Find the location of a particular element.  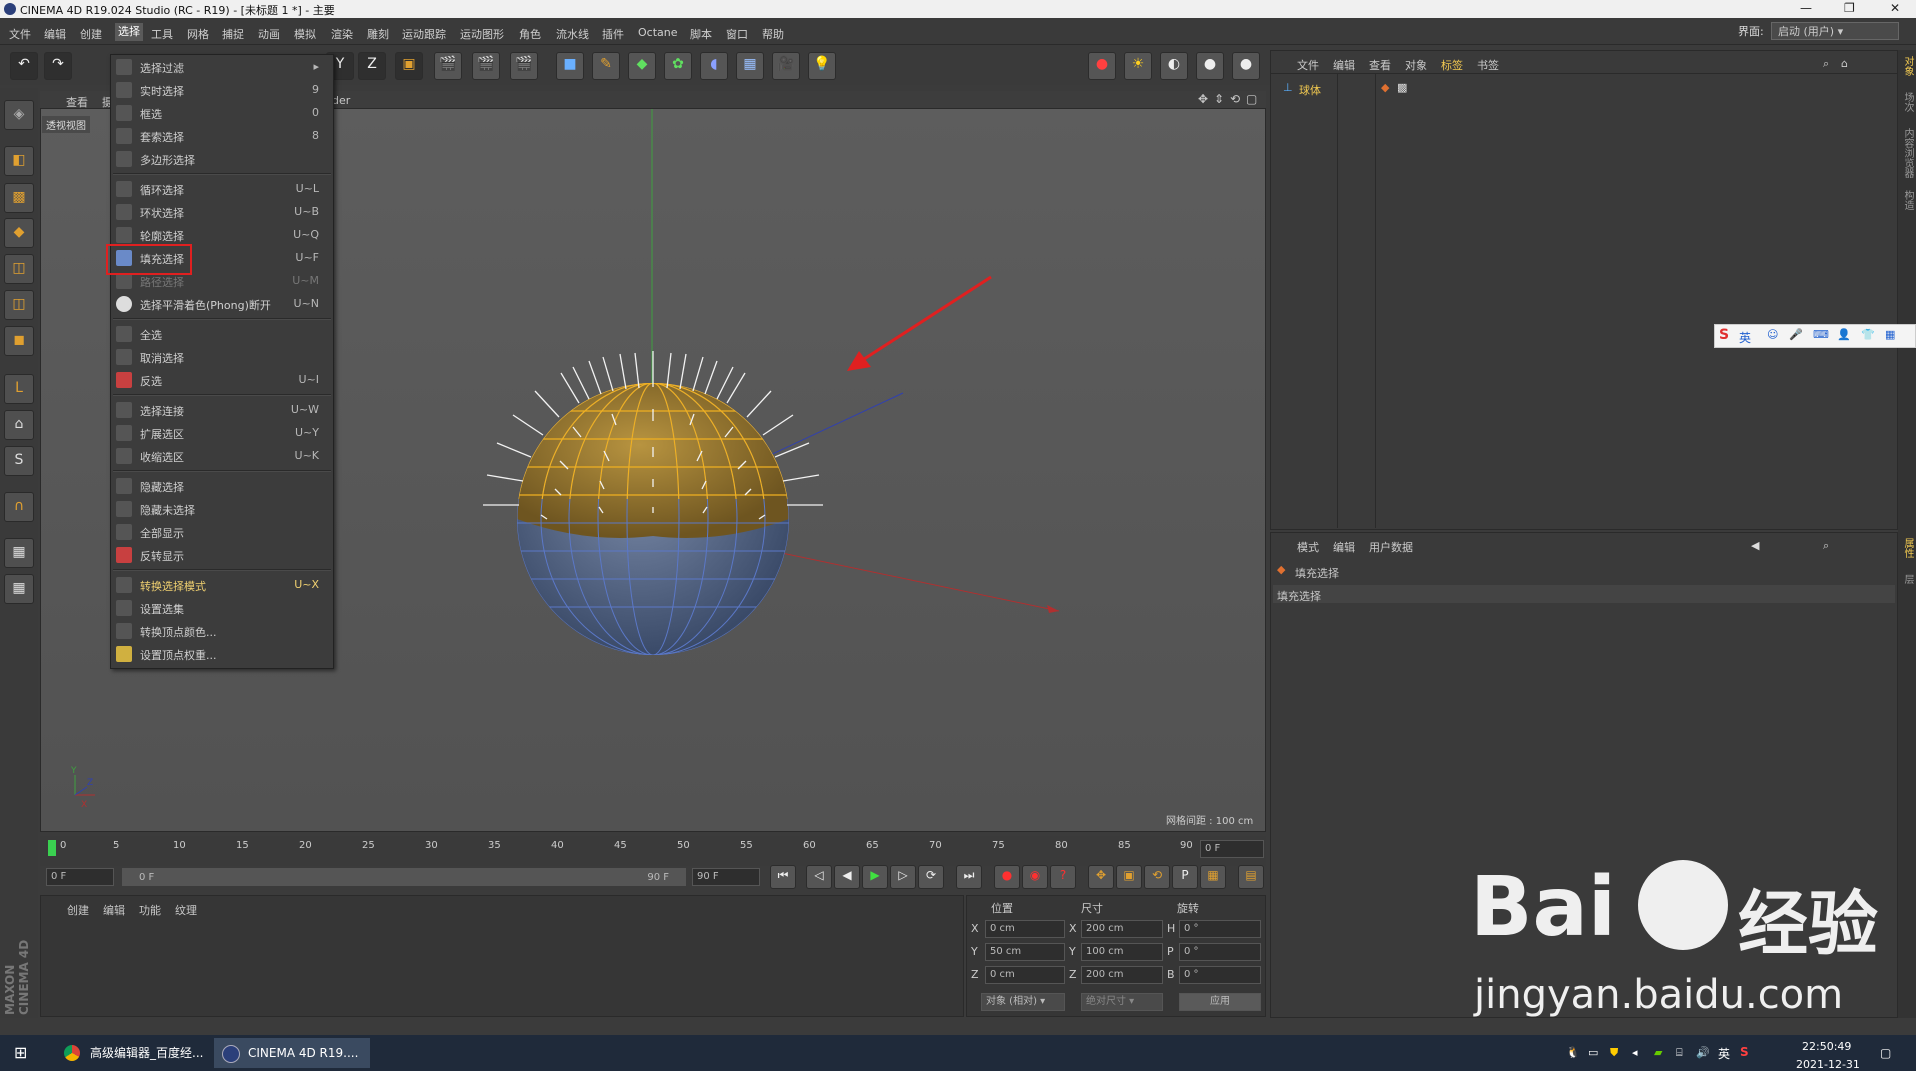

menu-script: 脚本 is located at coordinates (701, 34).